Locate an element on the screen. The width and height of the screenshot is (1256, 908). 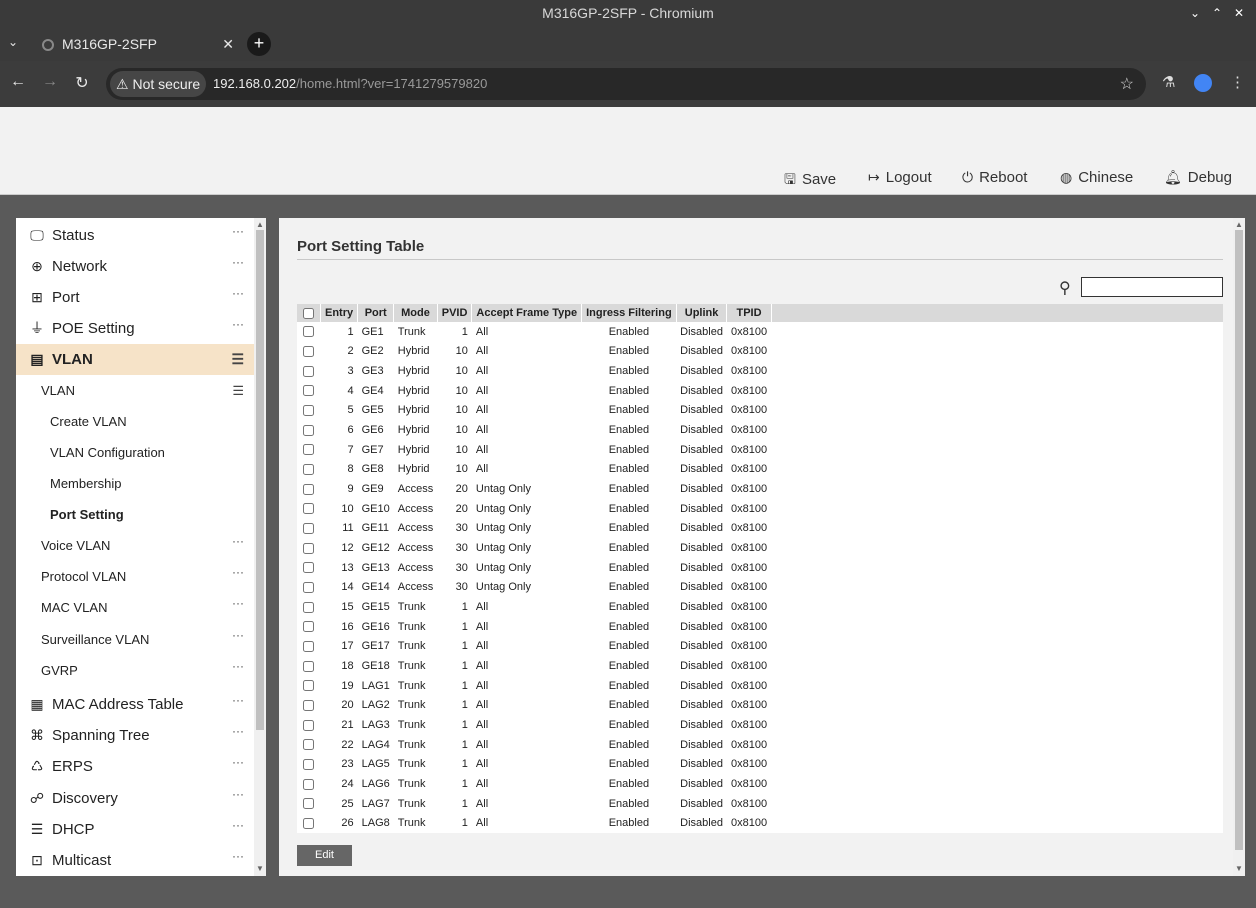
maximize-icon: ⌃ is located at coordinates (1217, 13).